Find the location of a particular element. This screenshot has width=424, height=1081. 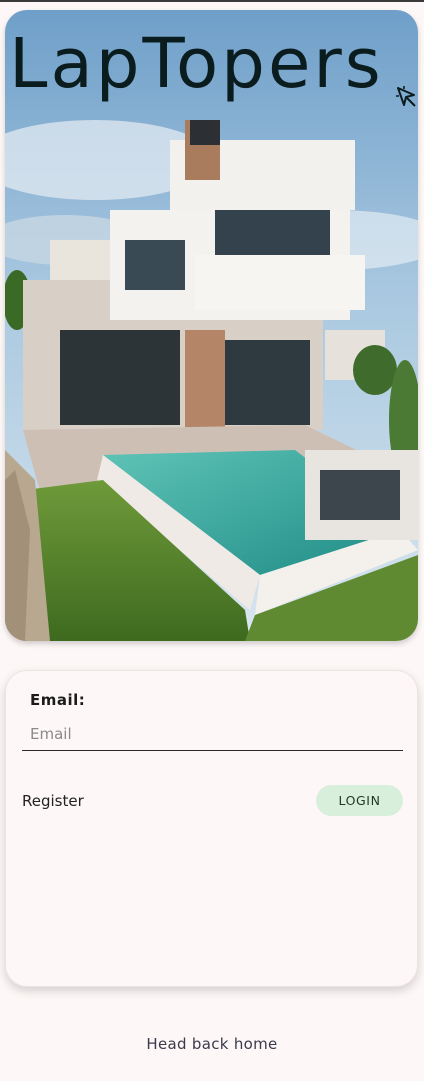

email-input is located at coordinates (212, 734).